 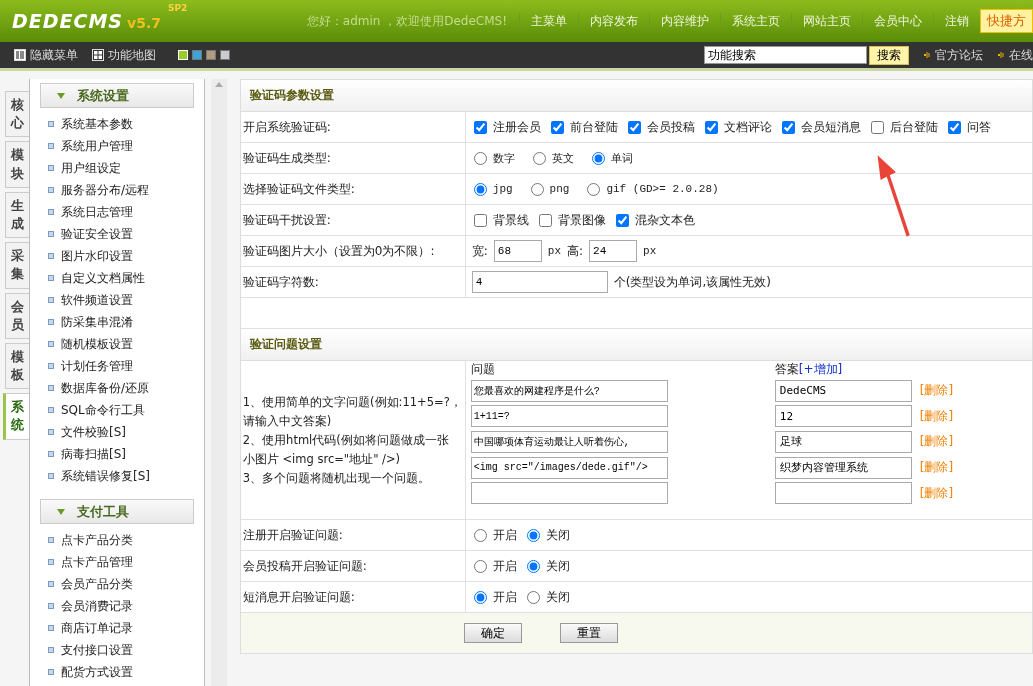 I want to click on search-button: 搜索, so click(x=889, y=55).